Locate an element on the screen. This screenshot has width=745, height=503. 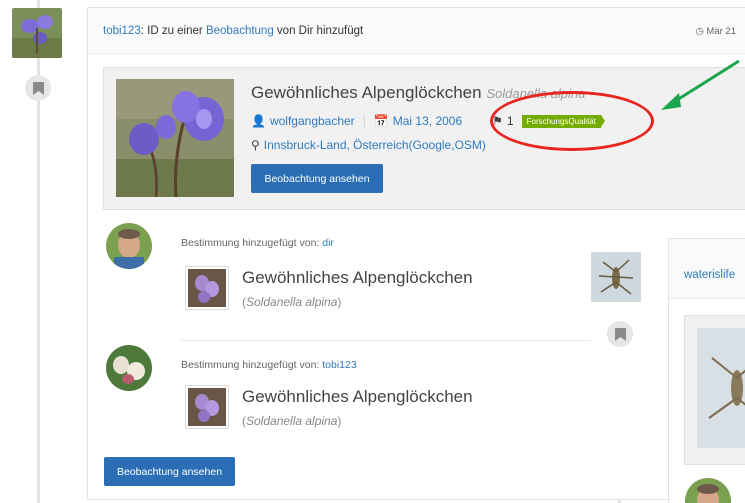
feed-card-secondary-header: waterislife is located at coordinates (707, 269).